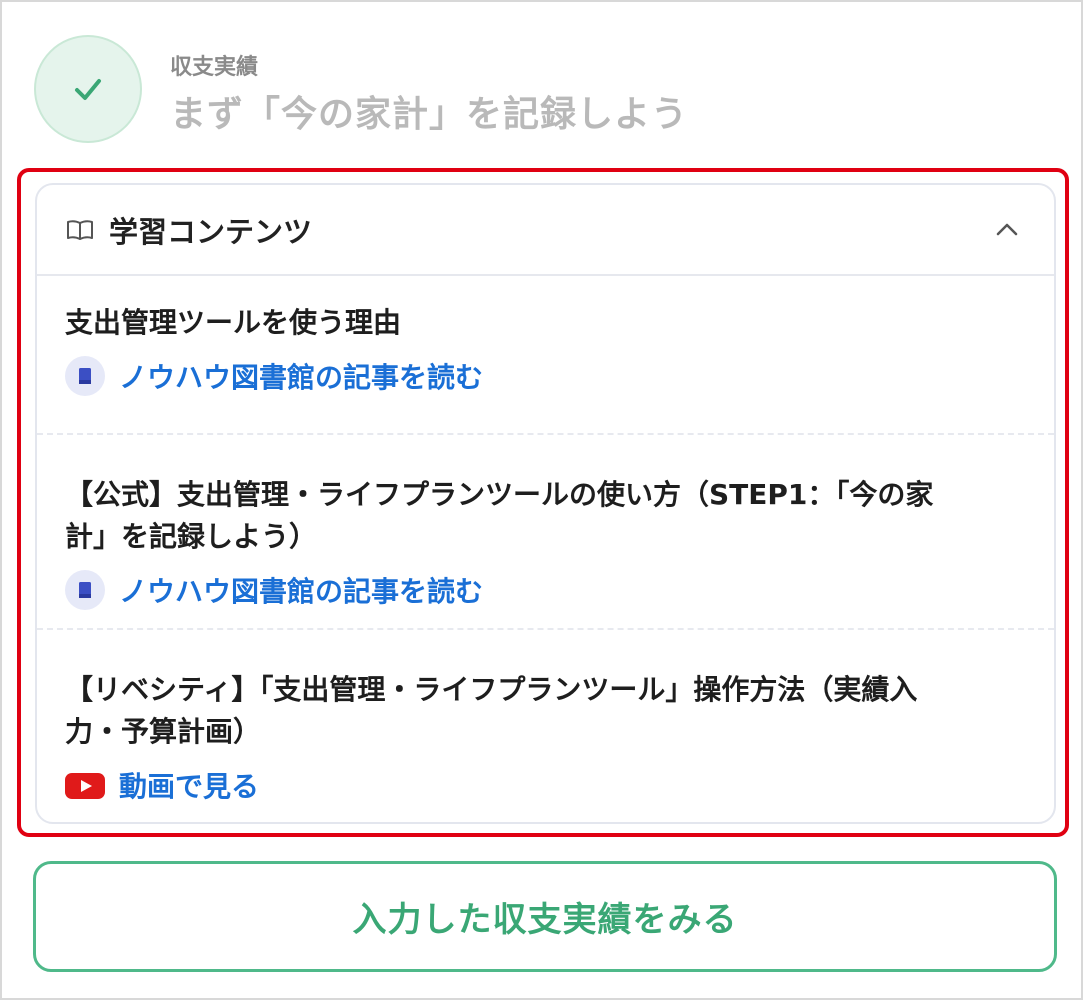 The image size is (1083, 1000). I want to click on list-item: 支出管理ツールを使う理由 ノウハウ図書館の記事を読む, so click(545, 356).